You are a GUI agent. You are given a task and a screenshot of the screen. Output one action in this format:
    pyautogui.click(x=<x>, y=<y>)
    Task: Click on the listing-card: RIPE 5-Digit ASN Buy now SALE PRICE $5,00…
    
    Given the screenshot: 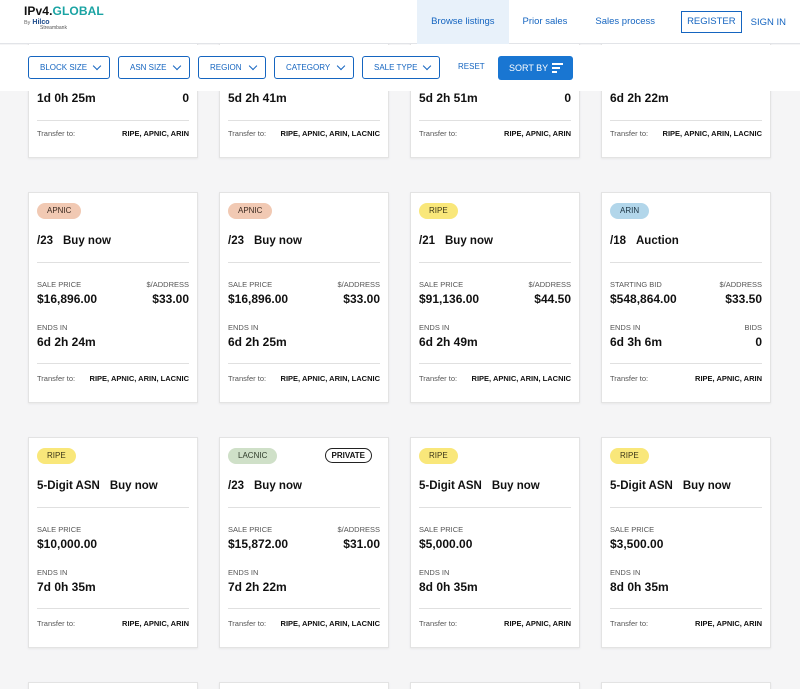 What is the action you would take?
    pyautogui.click(x=495, y=542)
    